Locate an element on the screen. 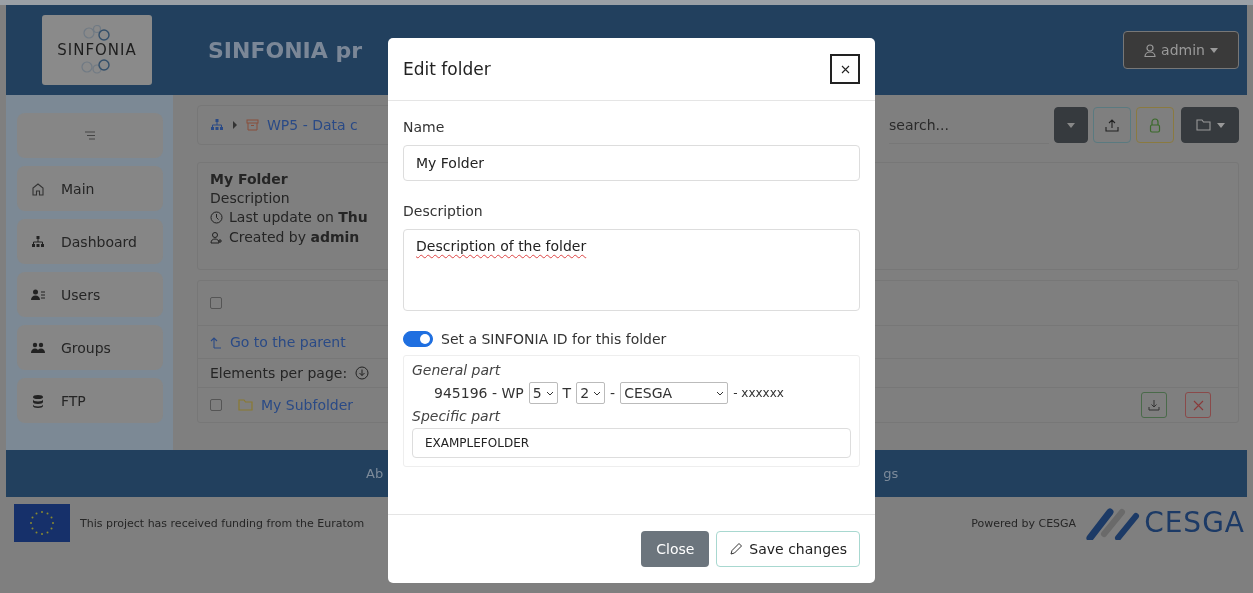  sidebar-item: Main is located at coordinates (90, 188).